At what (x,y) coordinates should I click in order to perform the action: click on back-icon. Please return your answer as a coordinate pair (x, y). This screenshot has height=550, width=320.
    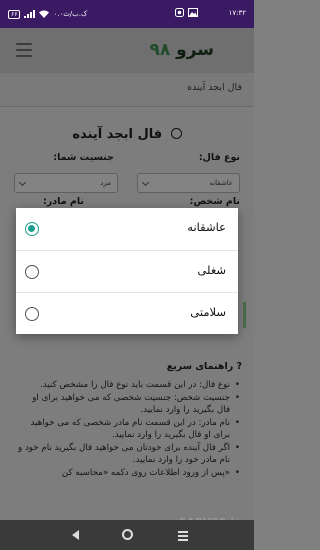
    Looking at the image, I should click on (75, 535).